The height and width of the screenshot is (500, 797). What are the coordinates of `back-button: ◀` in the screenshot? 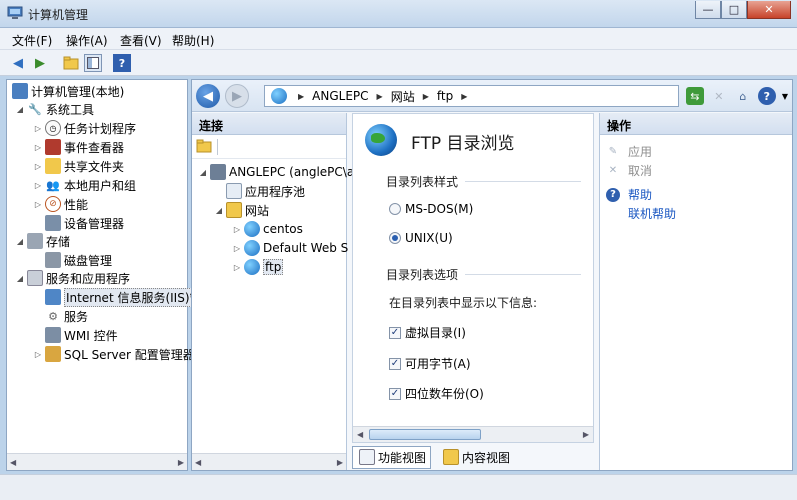 It's located at (208, 96).